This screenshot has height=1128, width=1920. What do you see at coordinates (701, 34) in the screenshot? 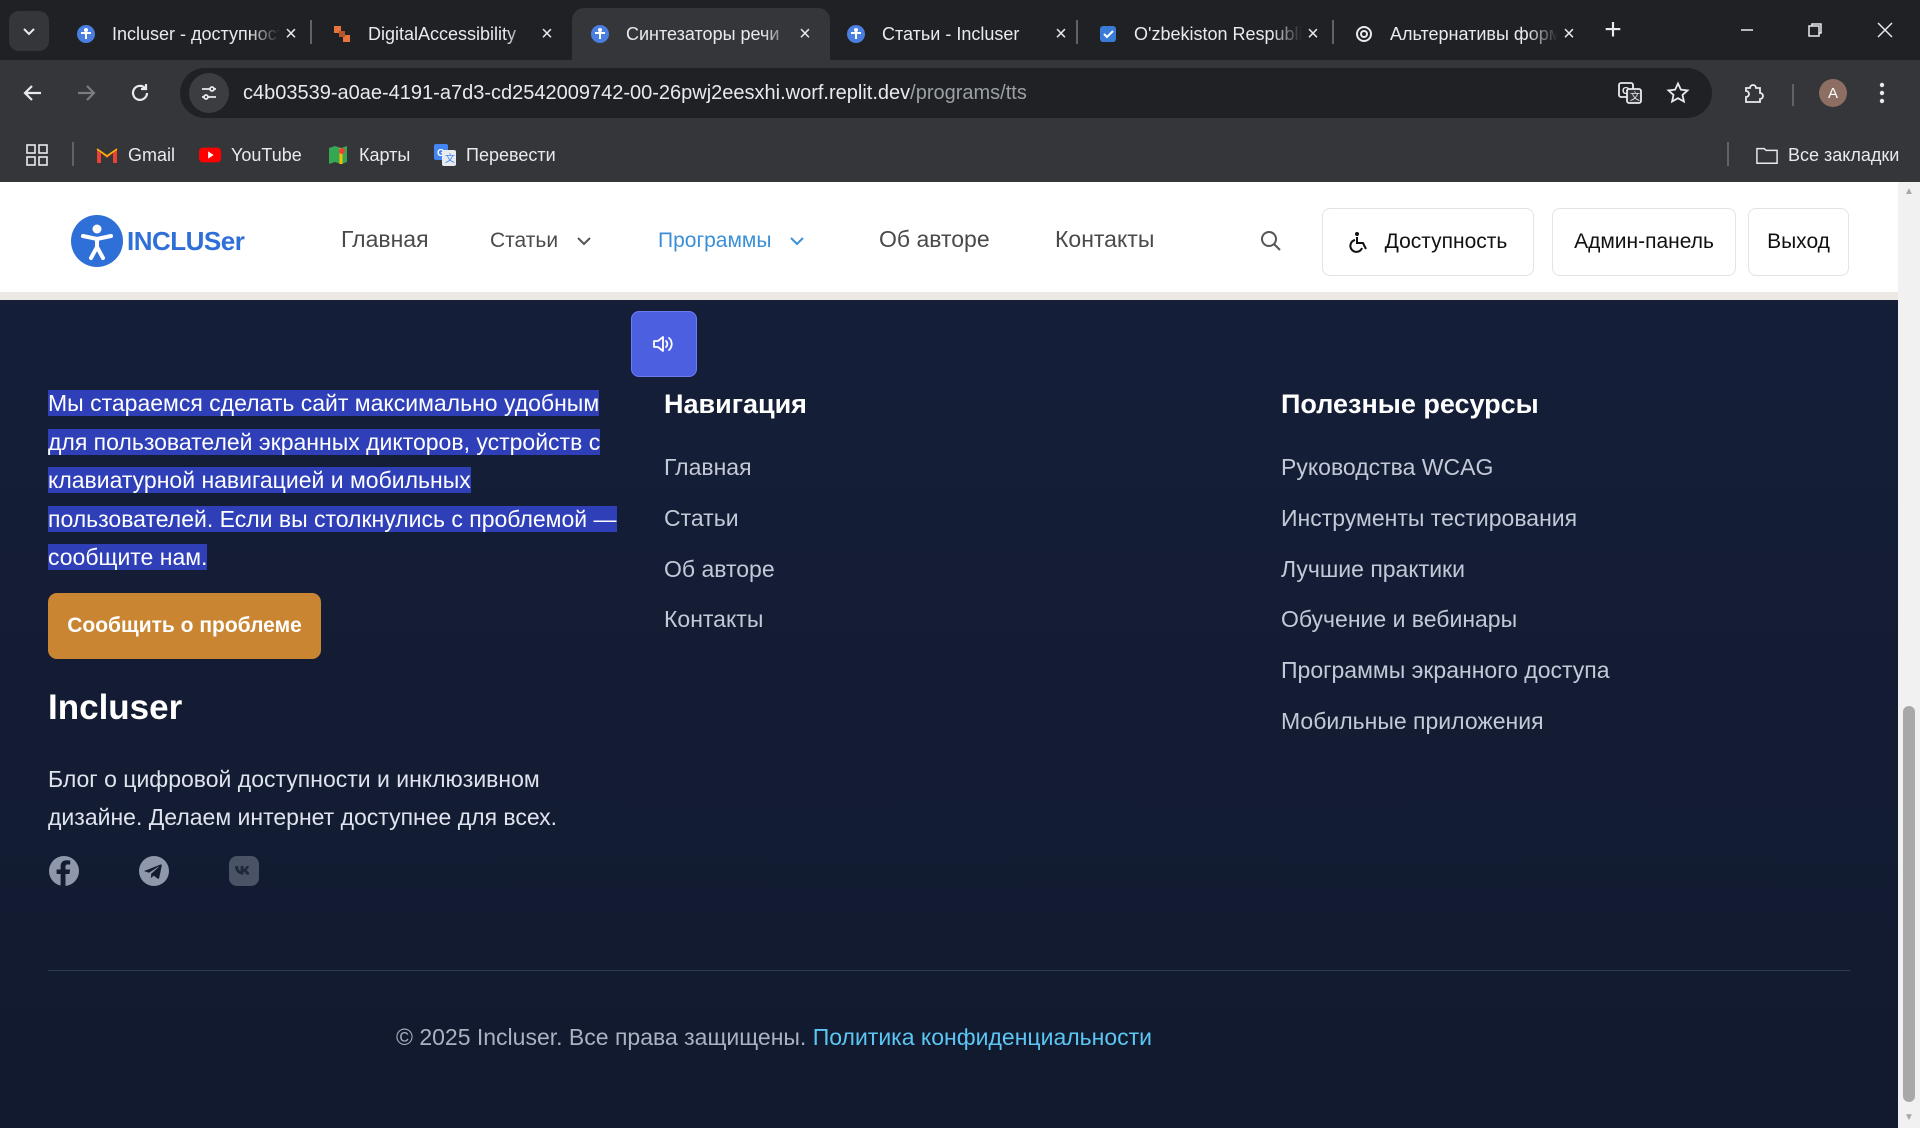
I see `tab-tts-active: Синтезаторы речи ×` at bounding box center [701, 34].